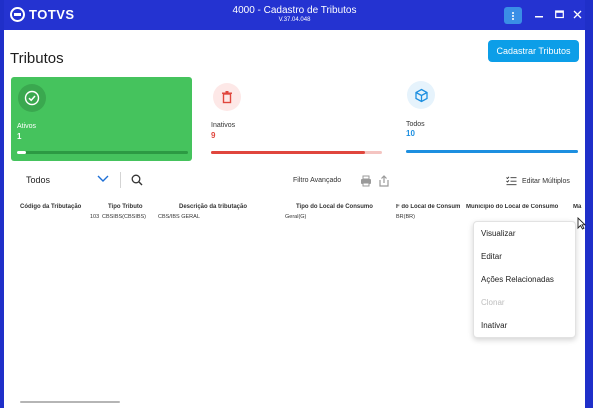  What do you see at coordinates (103, 178) in the screenshot?
I see `chevron-down-icon` at bounding box center [103, 178].